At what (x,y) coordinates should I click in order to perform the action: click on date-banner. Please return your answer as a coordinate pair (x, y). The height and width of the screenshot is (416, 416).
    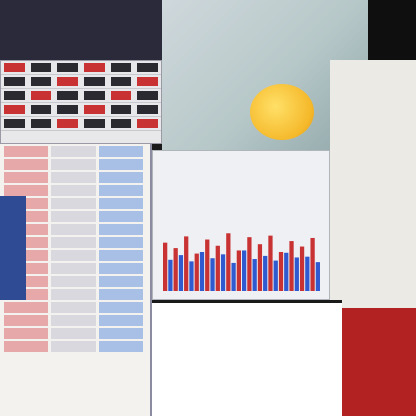
    Looking at the image, I should click on (13, 248).